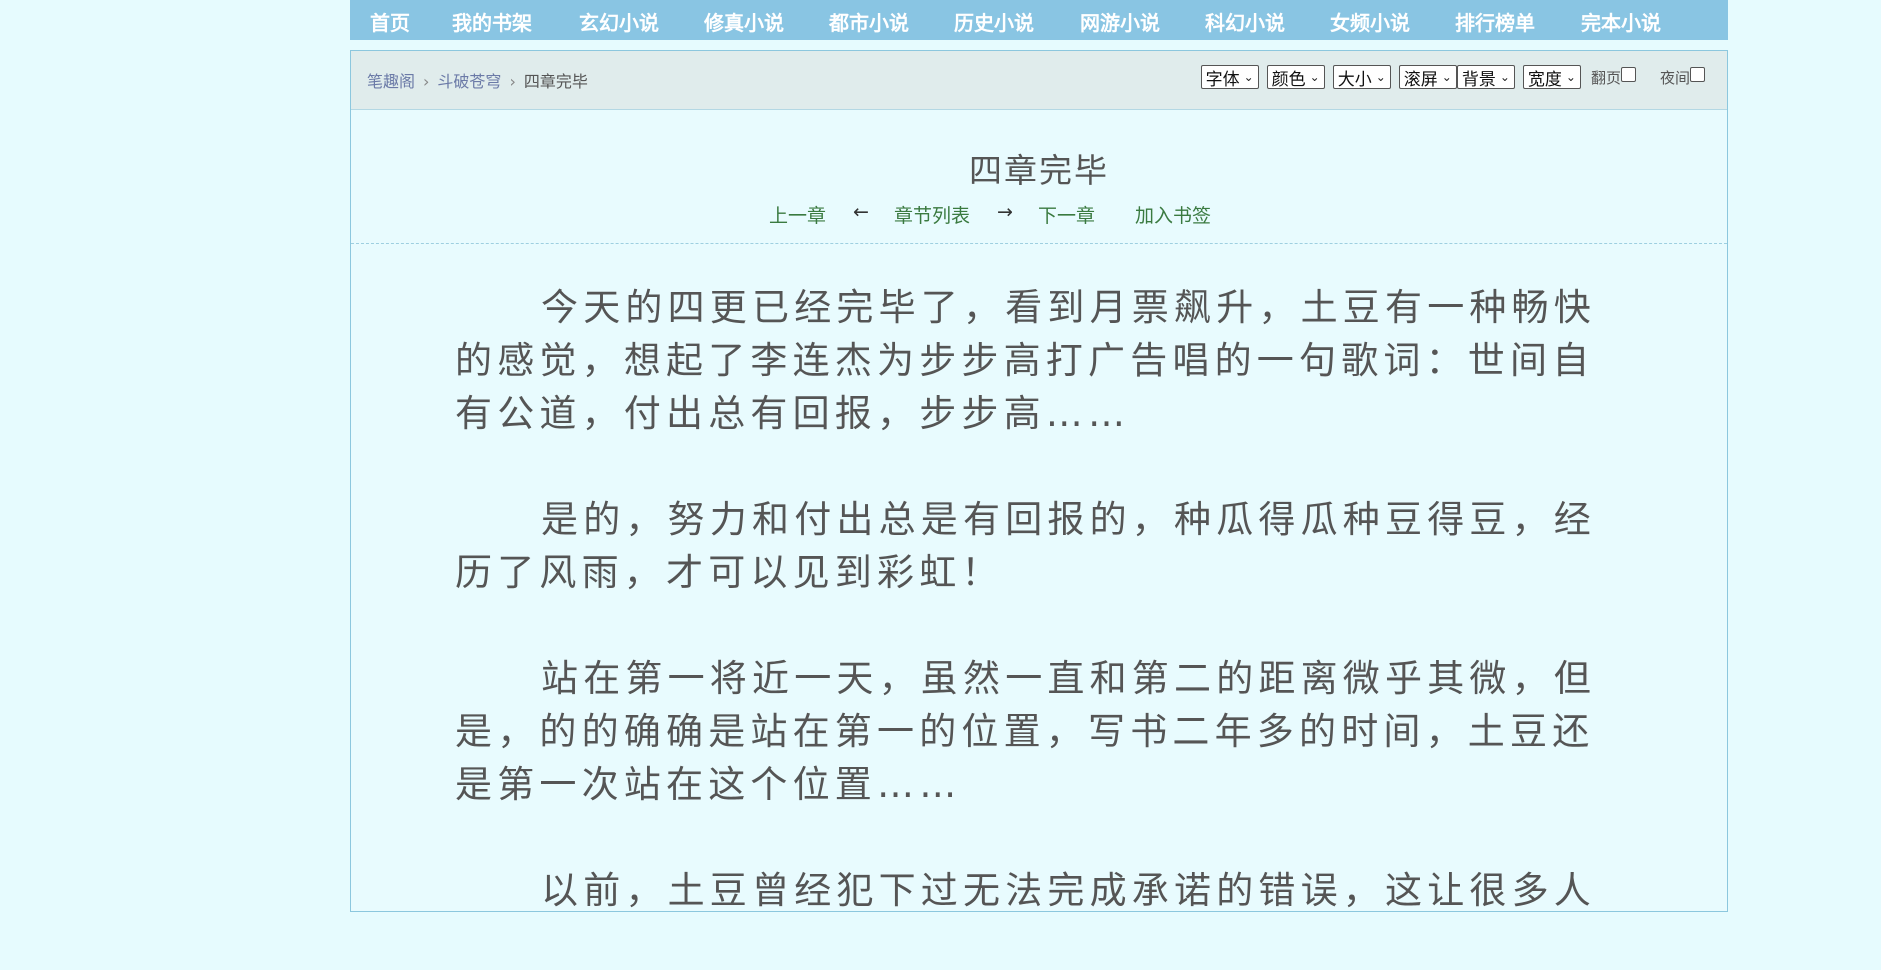 The width and height of the screenshot is (1881, 970). I want to click on breadcrumb-current: 四章完毕, so click(555, 81).